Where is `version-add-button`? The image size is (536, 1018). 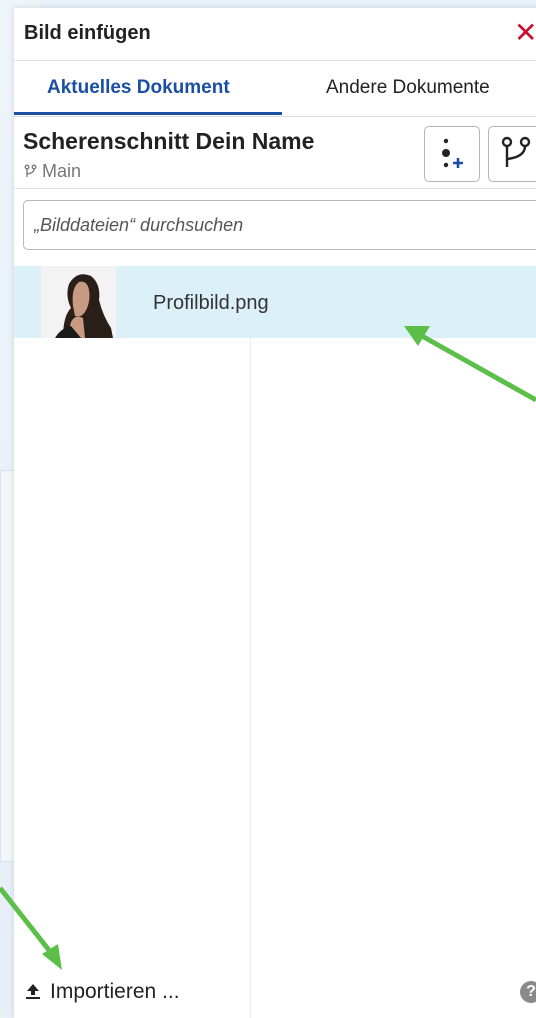
version-add-button is located at coordinates (452, 154).